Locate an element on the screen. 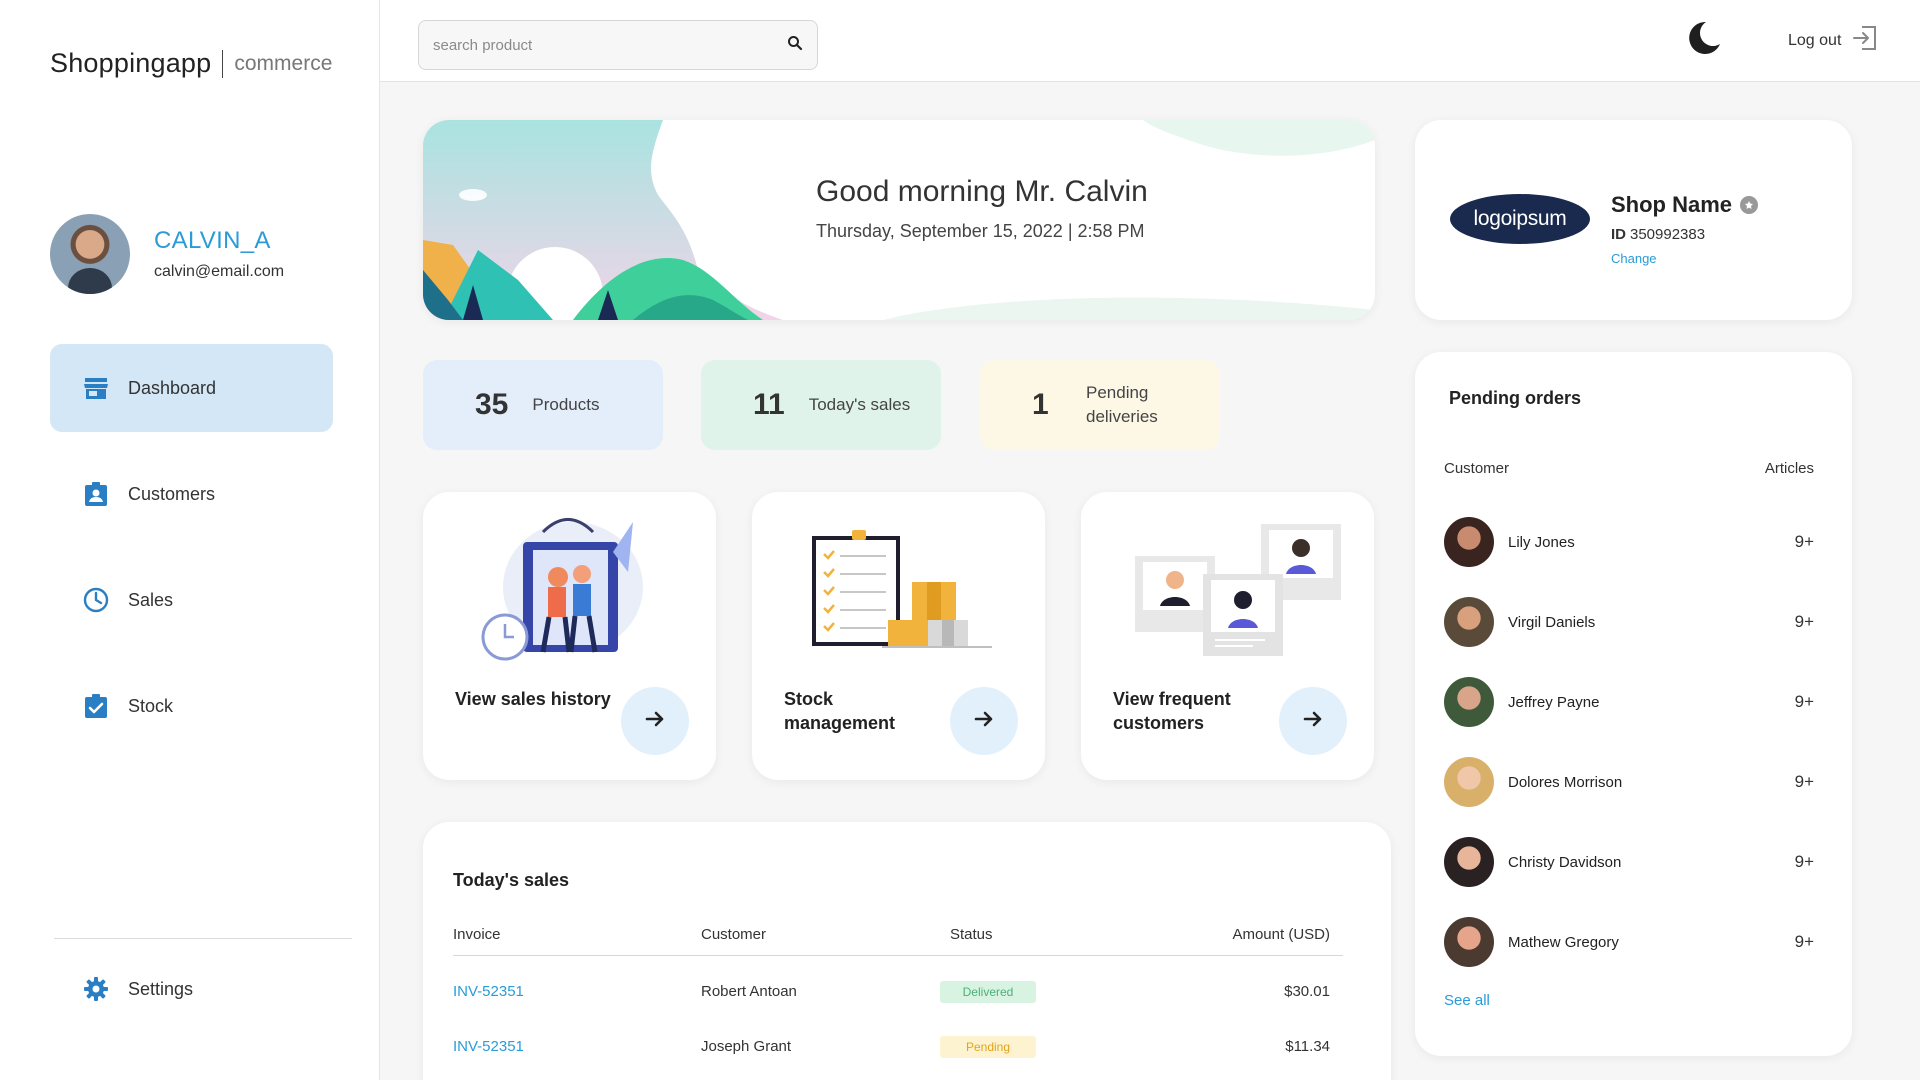 The width and height of the screenshot is (1920, 1080). stat-label: Pending deliveries is located at coordinates (1122, 404).